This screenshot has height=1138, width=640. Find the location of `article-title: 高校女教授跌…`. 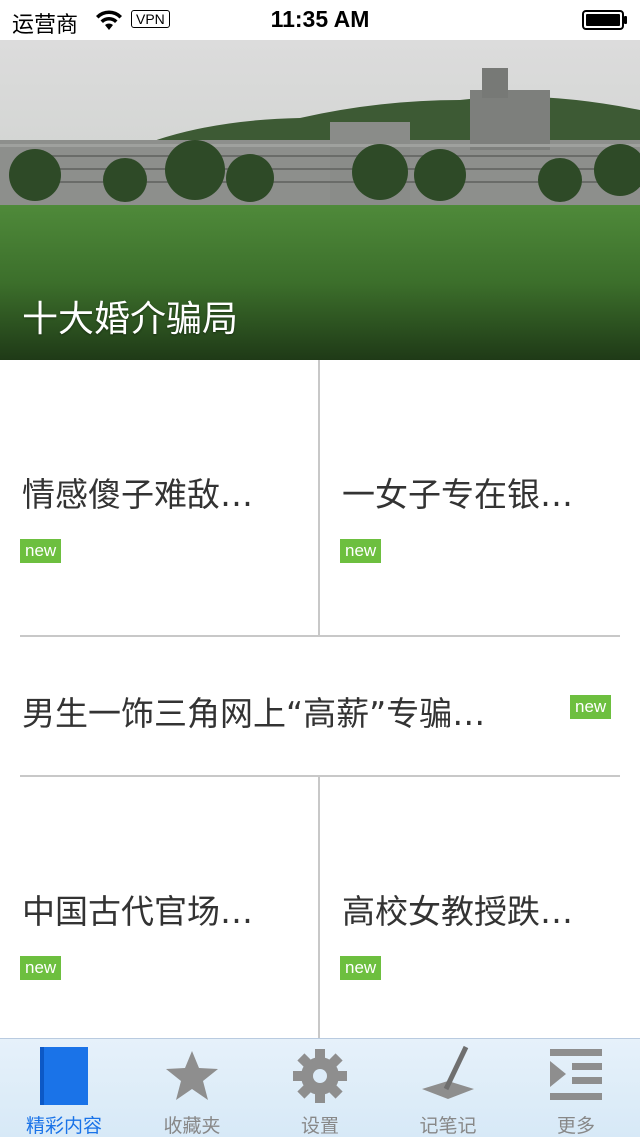

article-title: 高校女教授跌… is located at coordinates (457, 911).